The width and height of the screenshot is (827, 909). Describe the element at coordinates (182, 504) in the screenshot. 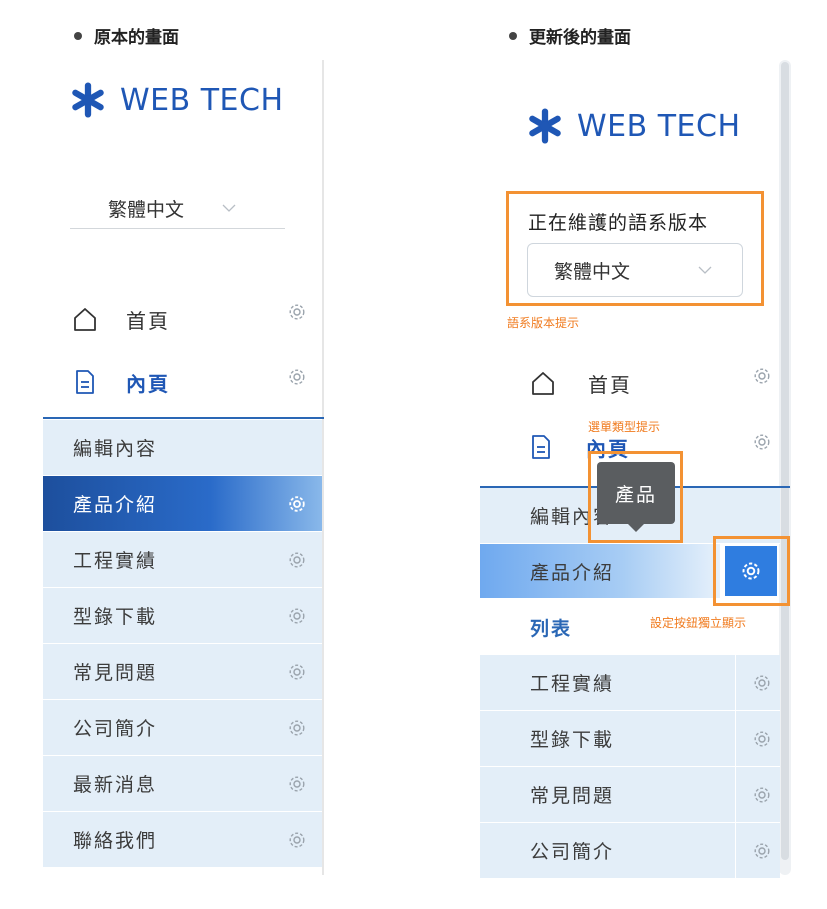

I see `menu-row: 產品介紹` at that location.